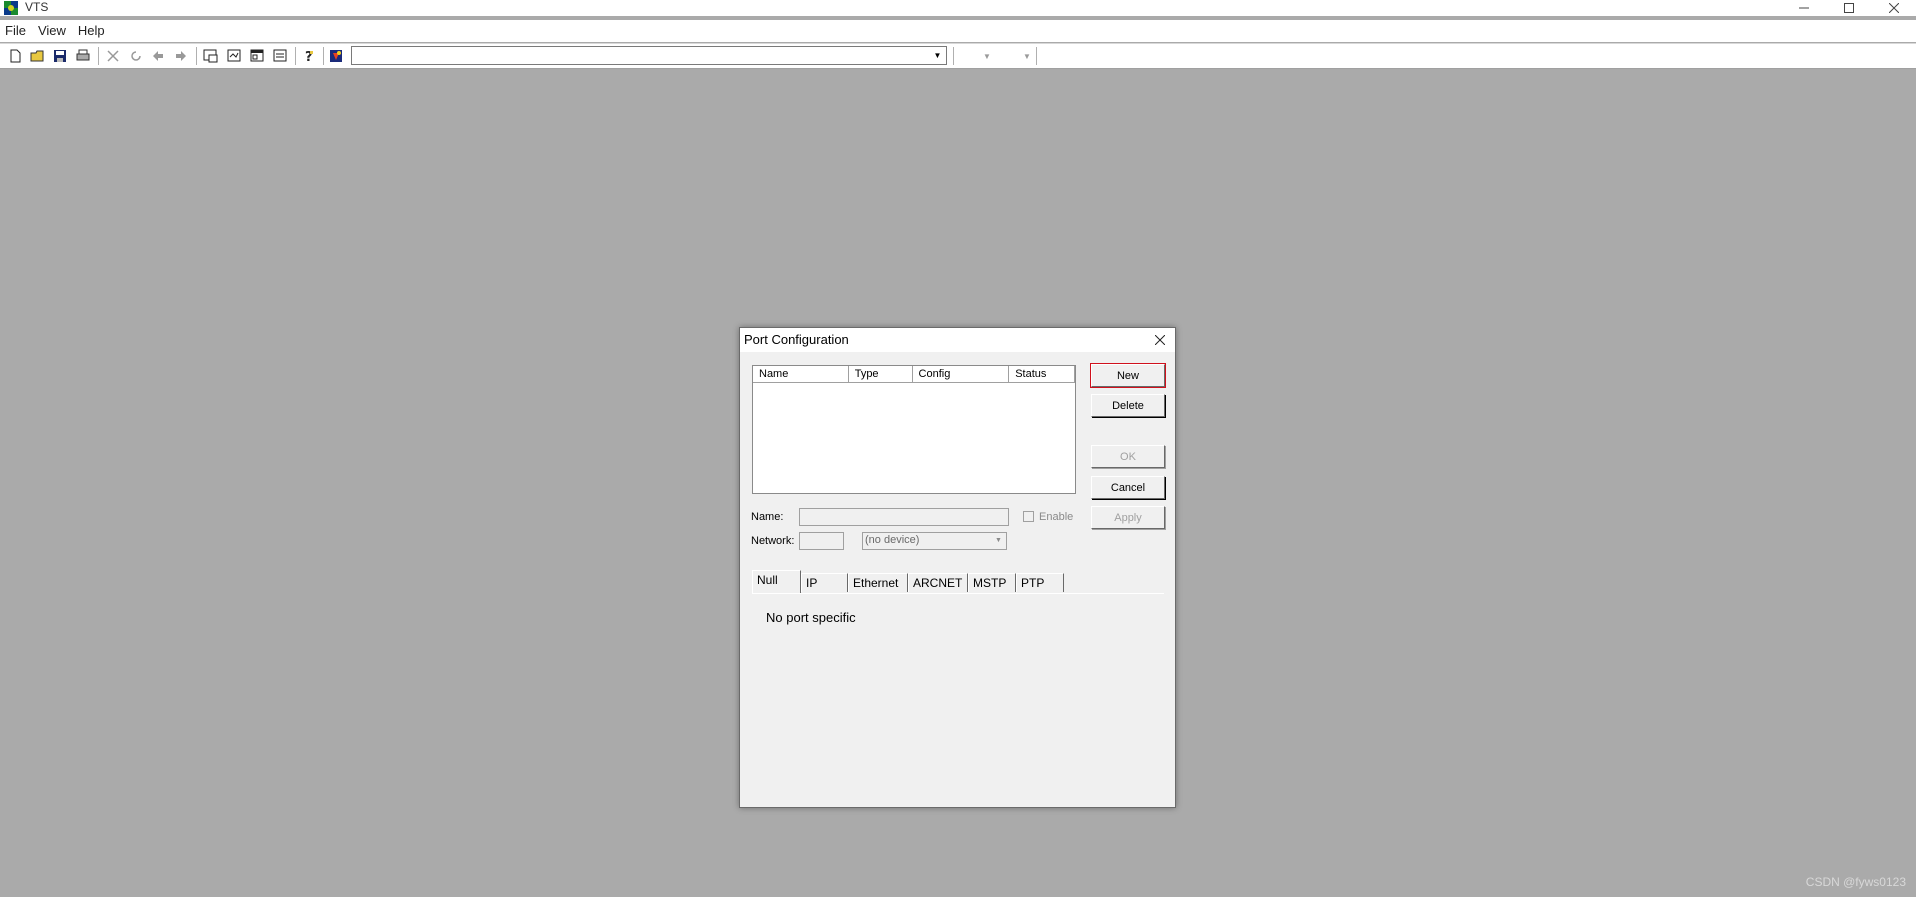 The height and width of the screenshot is (897, 1916). Describe the element at coordinates (60, 56) in the screenshot. I see `save-icon` at that location.